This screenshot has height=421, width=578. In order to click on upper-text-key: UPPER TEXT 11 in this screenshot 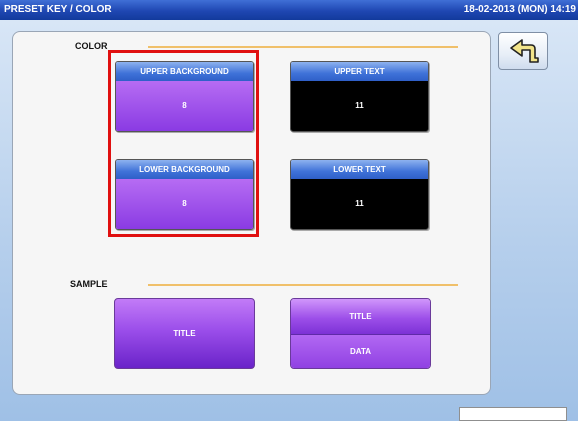, I will do `click(359, 96)`.